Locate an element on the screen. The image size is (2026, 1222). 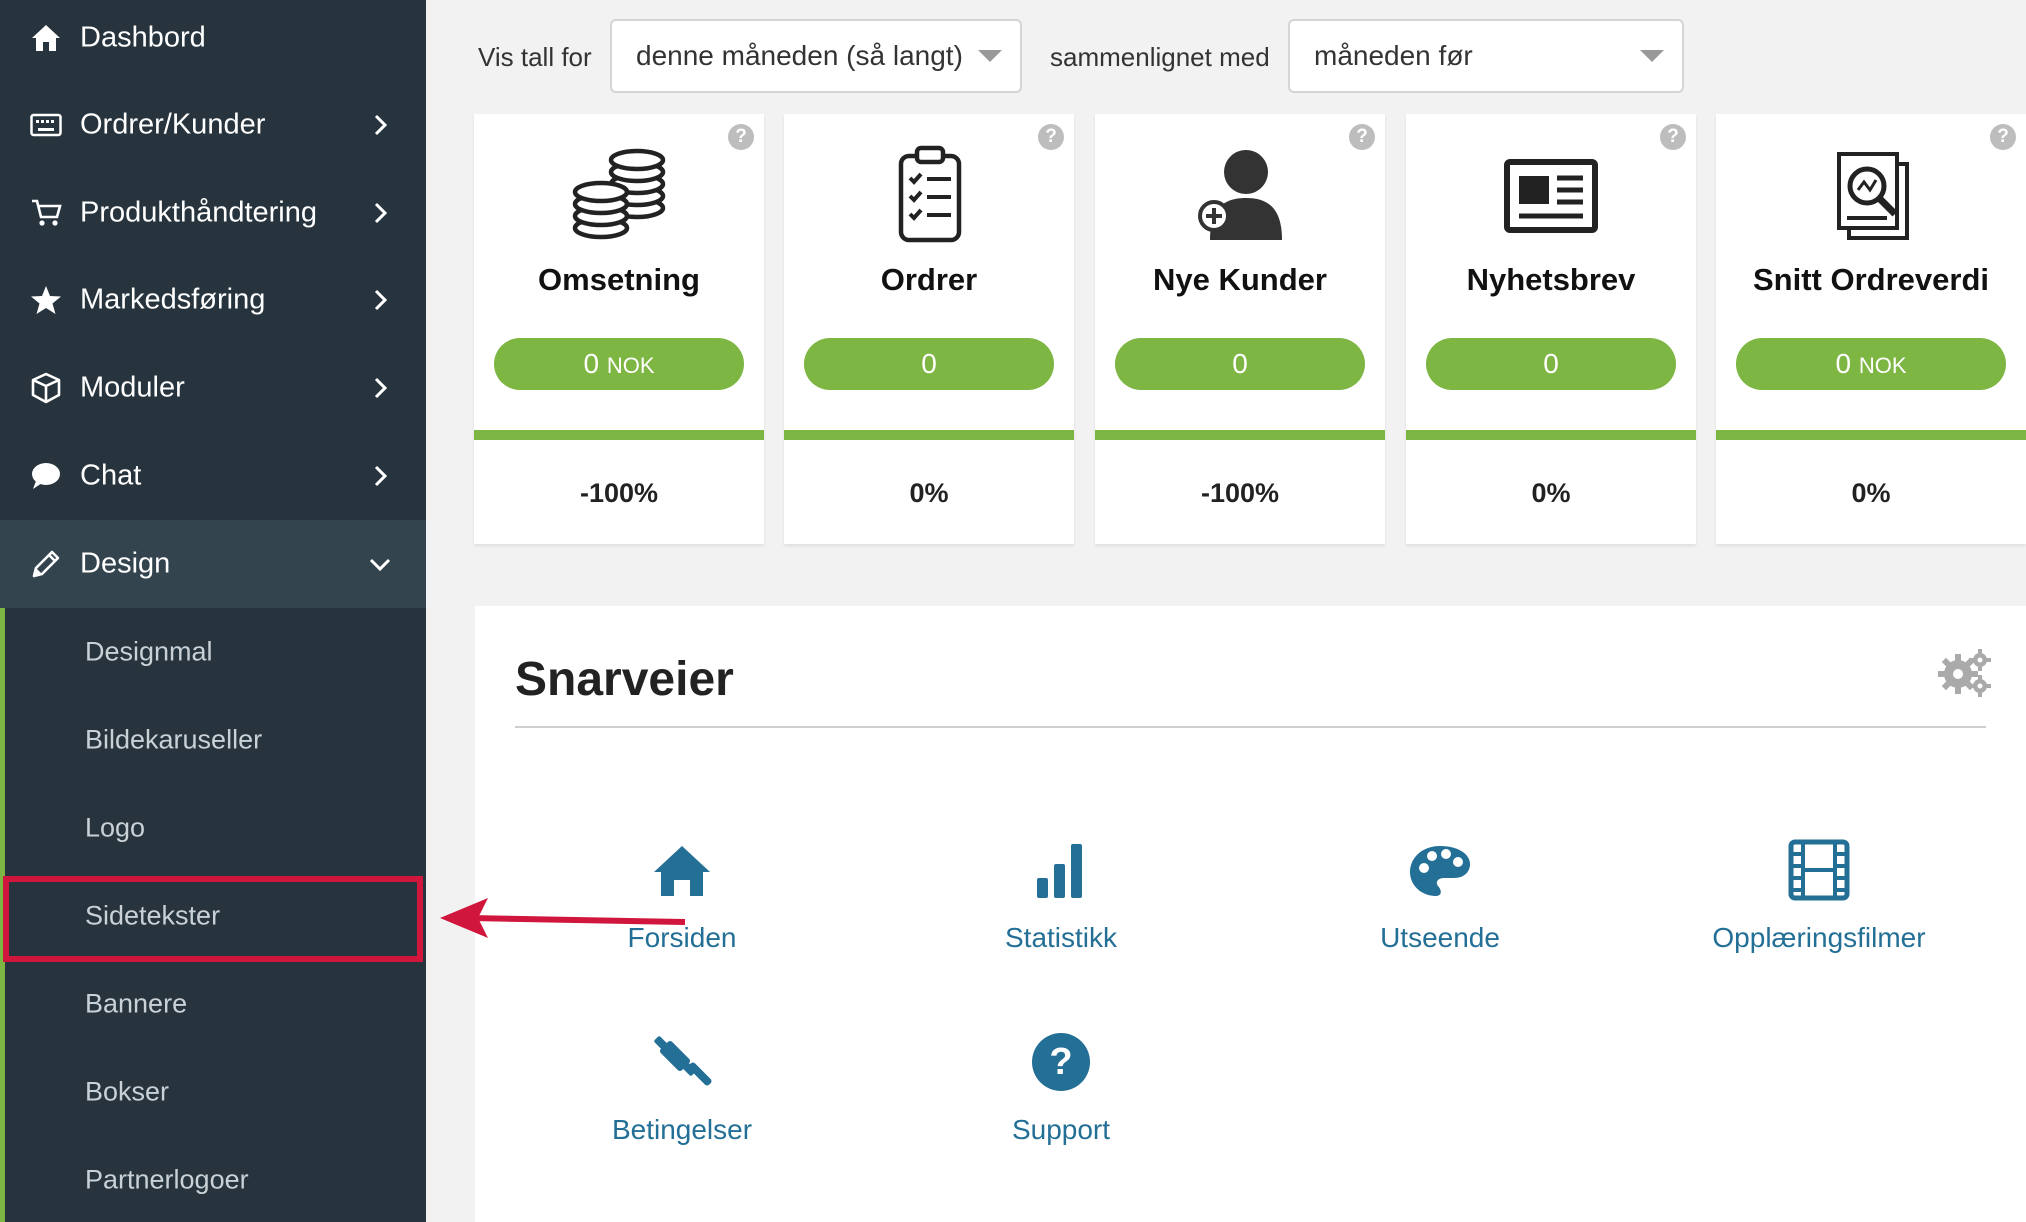
sidebar-item-design: Design is located at coordinates (213, 564).